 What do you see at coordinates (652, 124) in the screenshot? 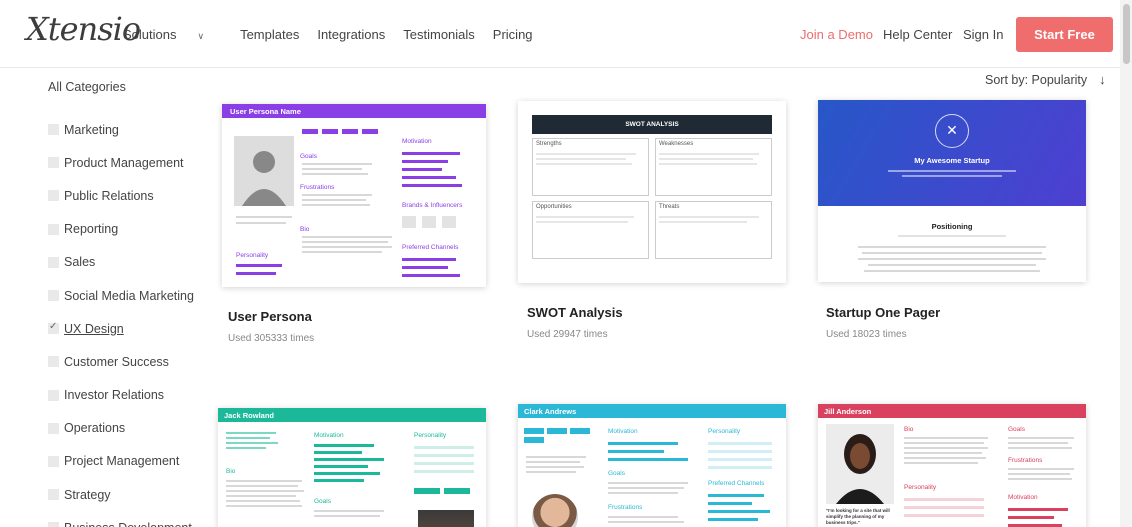
I see `preview-header: SWOT ANALYSIS` at bounding box center [652, 124].